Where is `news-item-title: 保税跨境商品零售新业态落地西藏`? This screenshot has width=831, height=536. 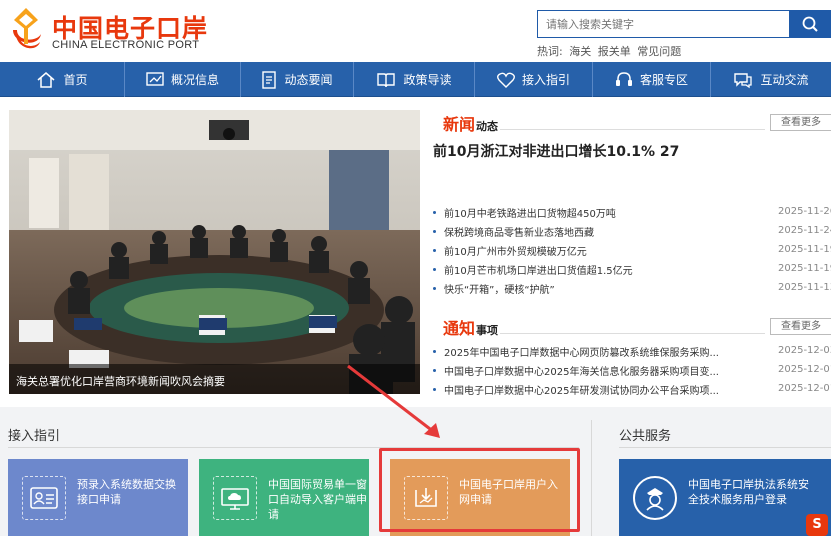 news-item-title: 保税跨境商品零售新业态落地西藏 is located at coordinates (519, 233).